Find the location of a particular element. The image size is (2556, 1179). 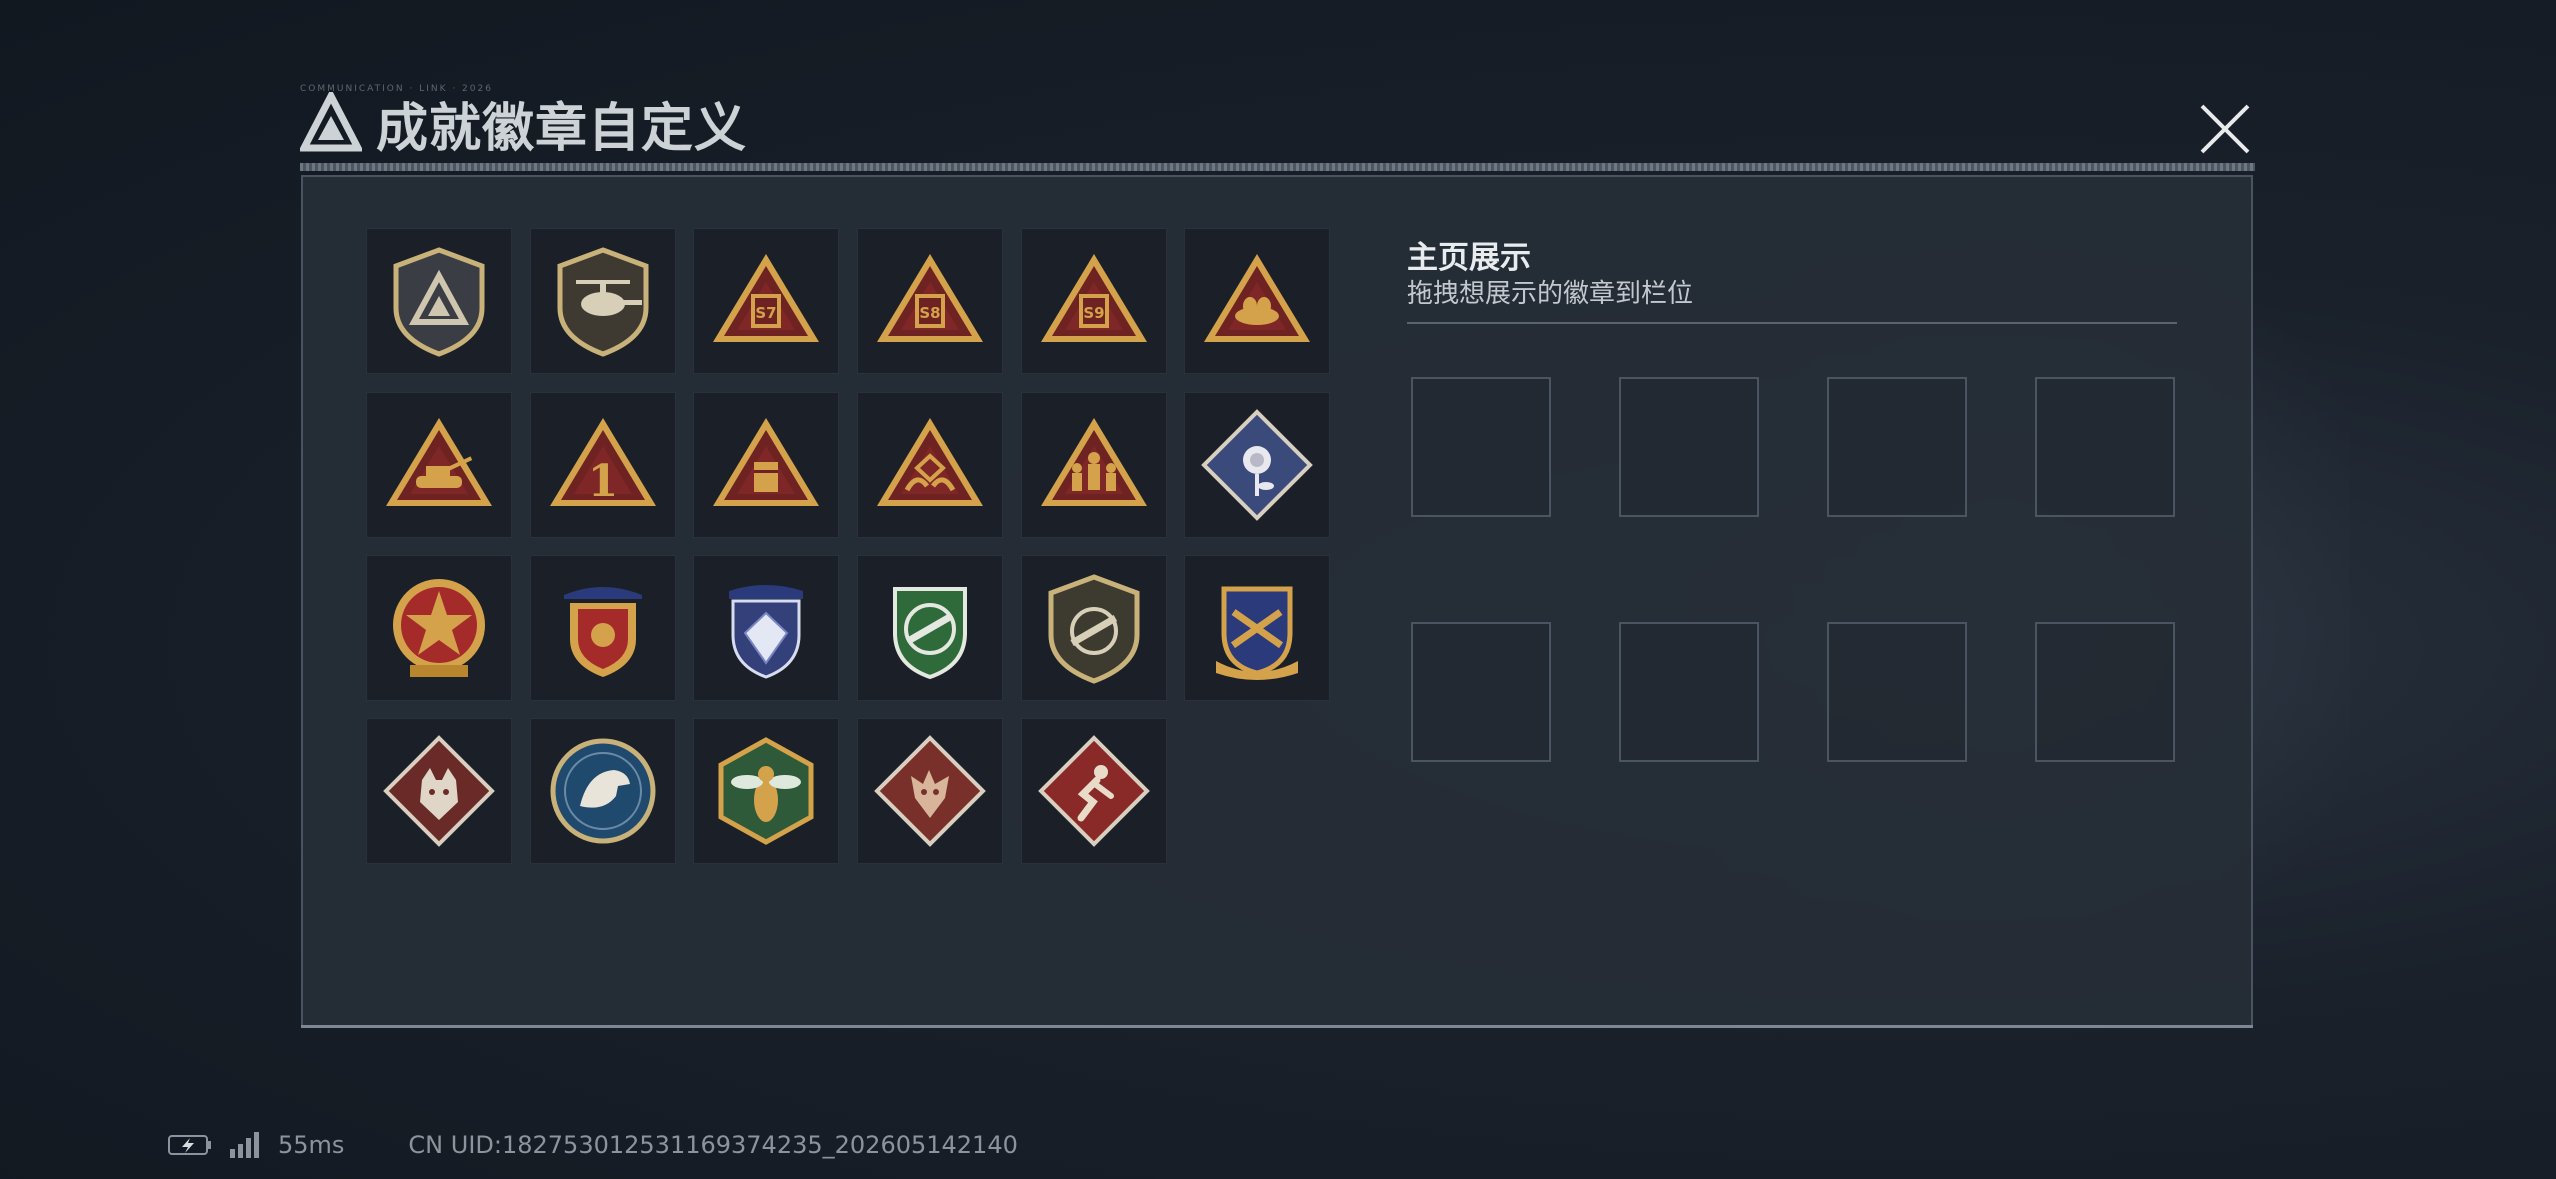

s8-season-badge-icon: S8 is located at coordinates (930, 298).